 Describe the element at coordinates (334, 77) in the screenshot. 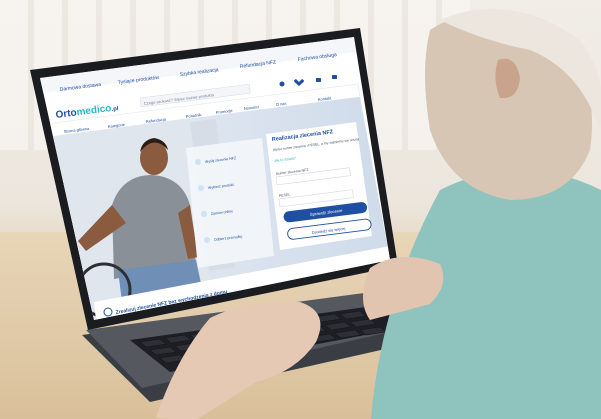

I see `menu-icon` at that location.